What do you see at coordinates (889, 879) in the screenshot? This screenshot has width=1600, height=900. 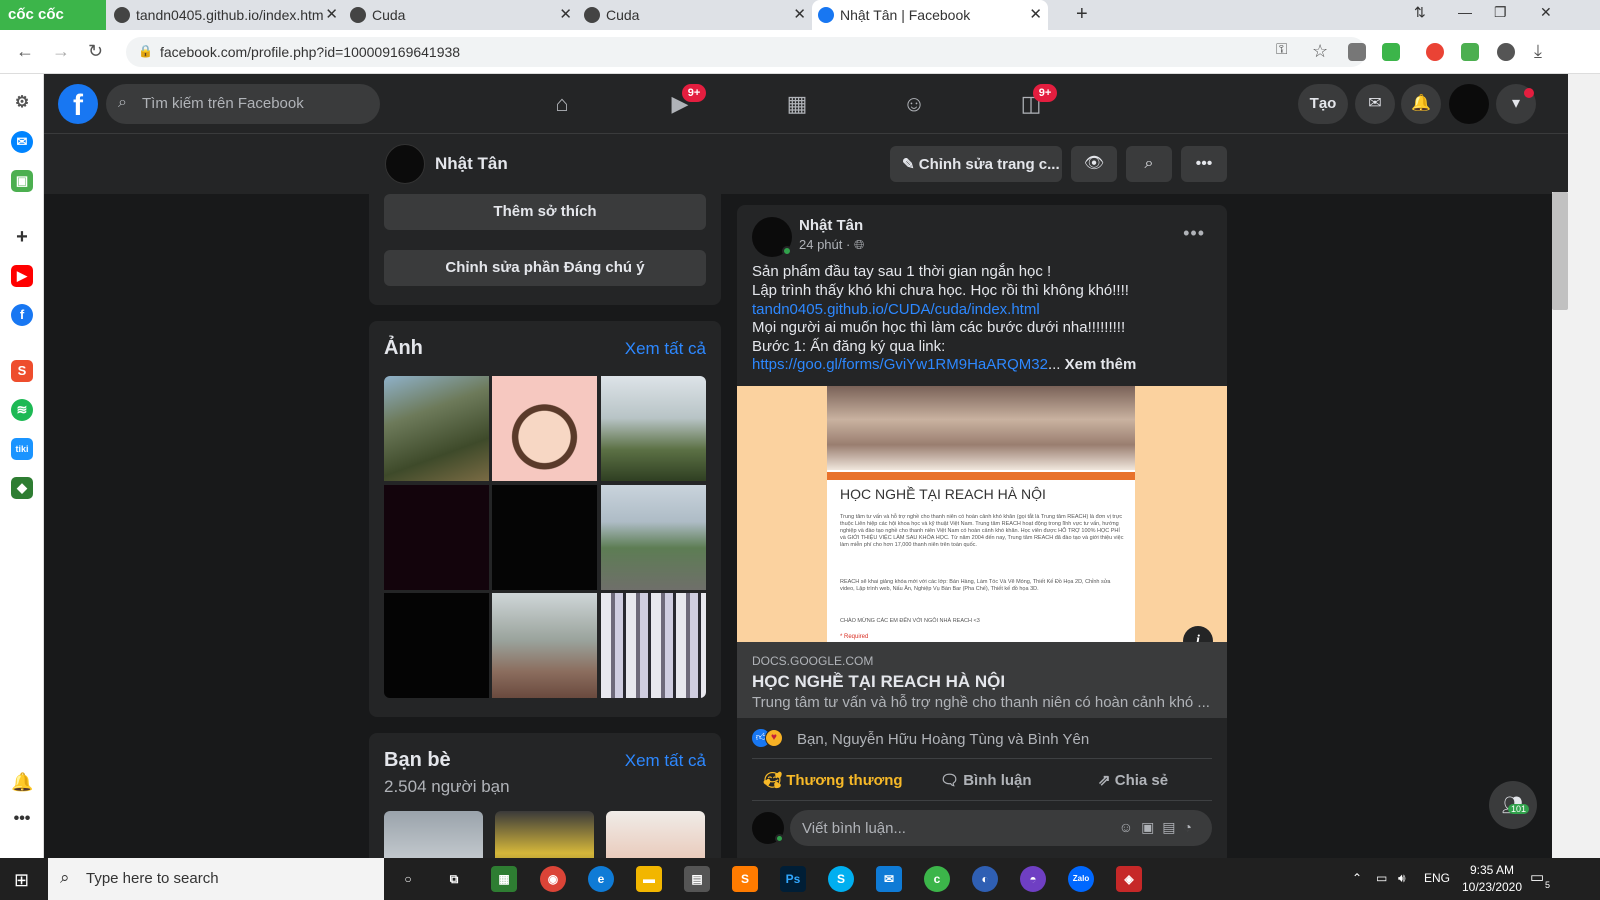 I see `mail-app-icon: ✉` at bounding box center [889, 879].